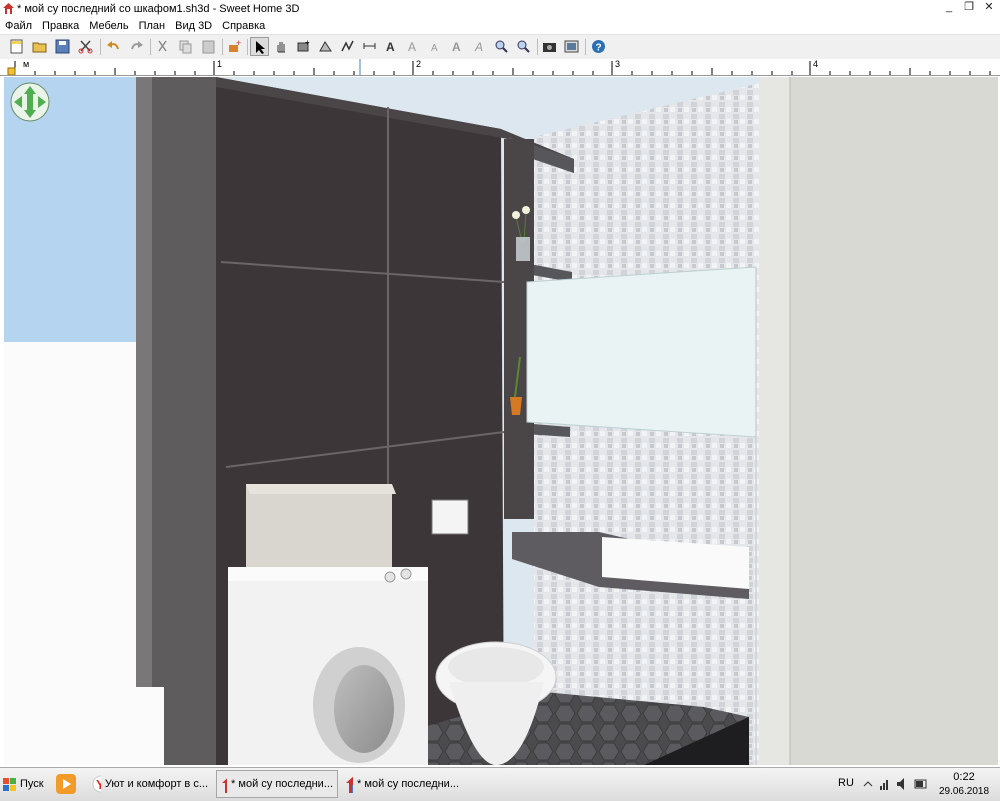  Describe the element at coordinates (369, 46) in the screenshot. I see `create-dimensions-button` at that location.